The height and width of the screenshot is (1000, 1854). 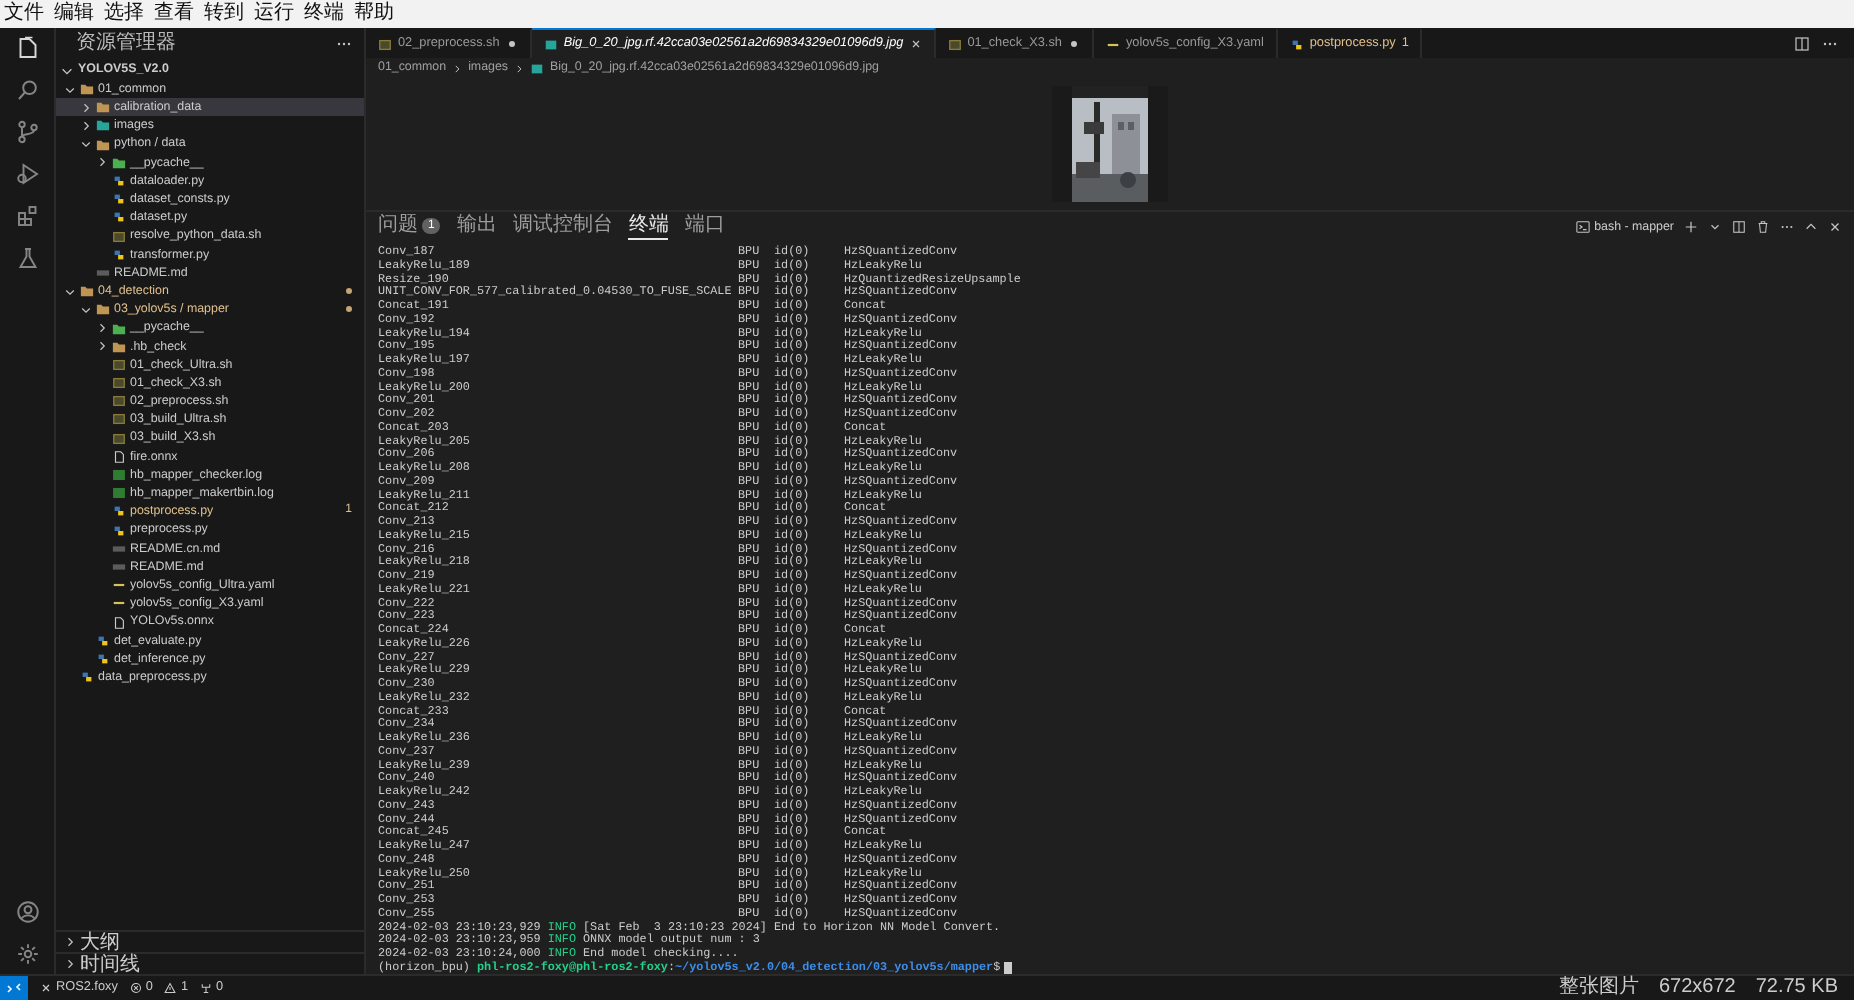 What do you see at coordinates (110, 964) in the screenshot?
I see `section-header: 时间线` at bounding box center [110, 964].